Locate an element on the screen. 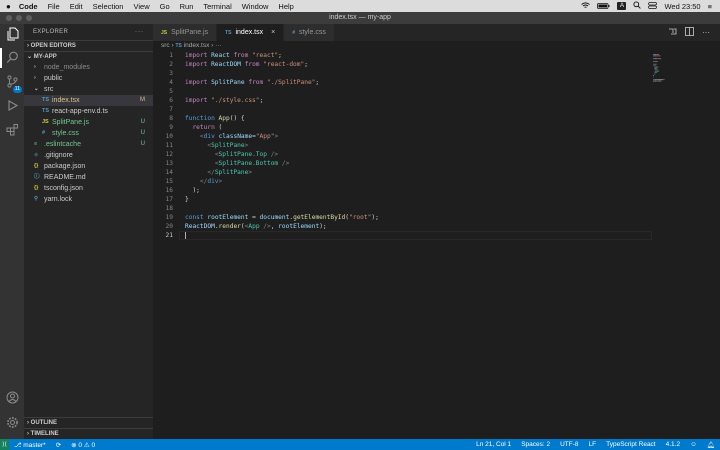 This screenshot has height=450, width=720. tab-style-css: # style.css is located at coordinates (309, 32).